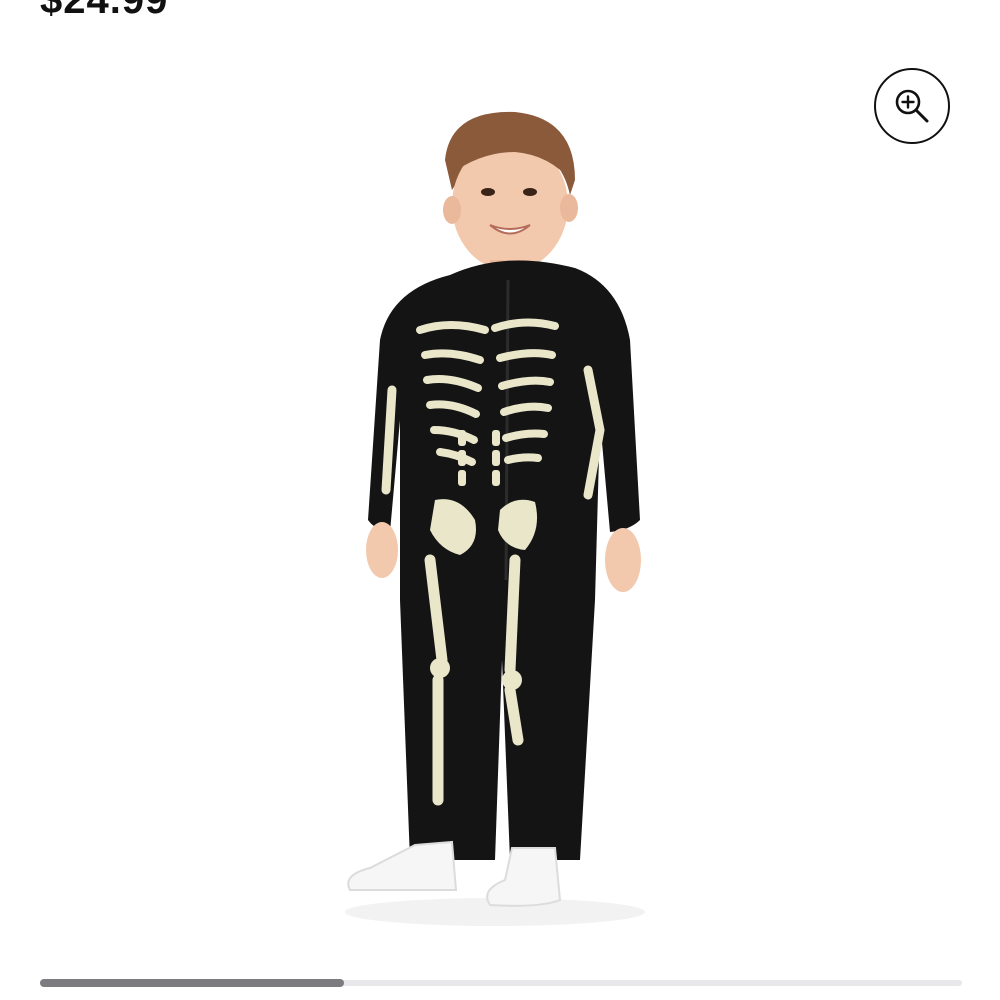  I want to click on zoom-in-icon, so click(912, 106).